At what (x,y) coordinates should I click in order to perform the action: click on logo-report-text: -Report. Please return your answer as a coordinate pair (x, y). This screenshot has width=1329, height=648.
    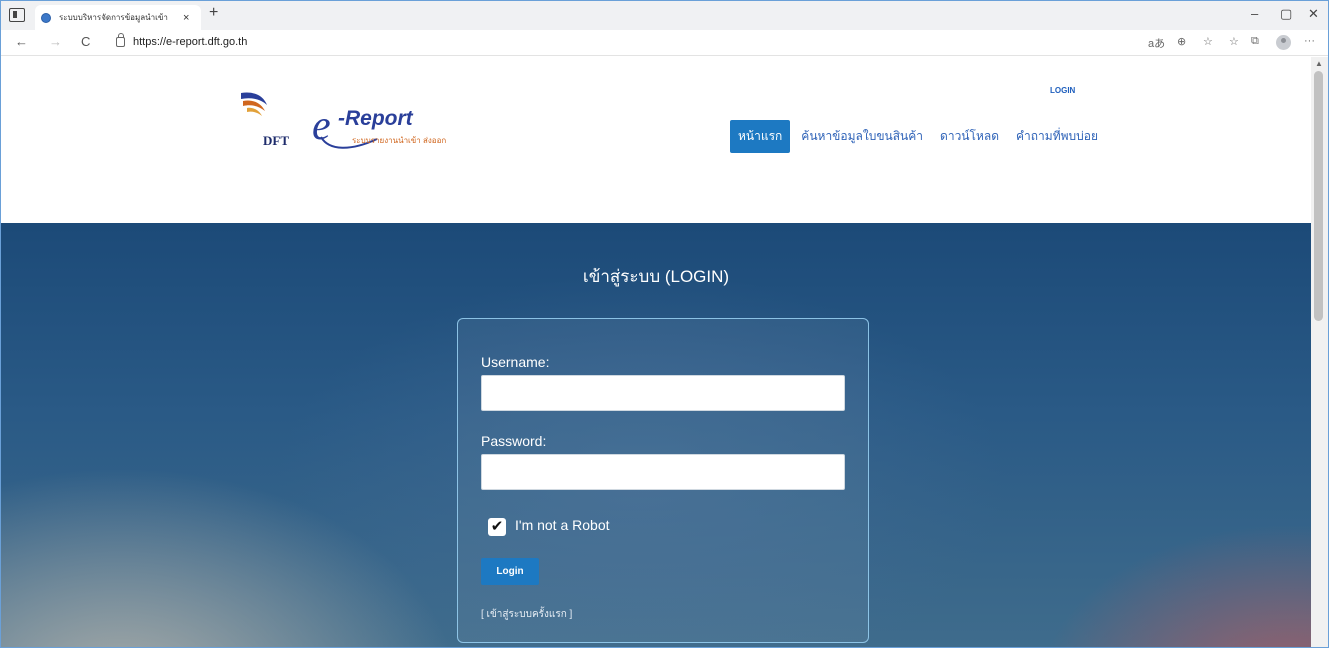
    Looking at the image, I should click on (375, 118).